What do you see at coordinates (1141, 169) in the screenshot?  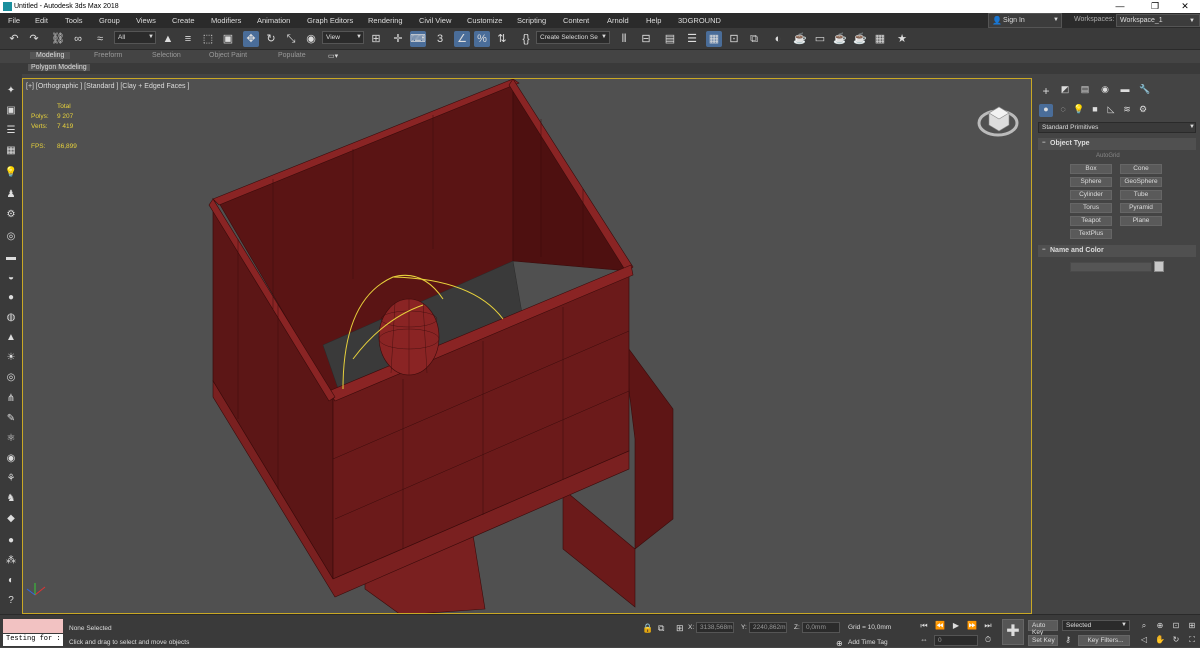 I see `cone-button: Cone` at bounding box center [1141, 169].